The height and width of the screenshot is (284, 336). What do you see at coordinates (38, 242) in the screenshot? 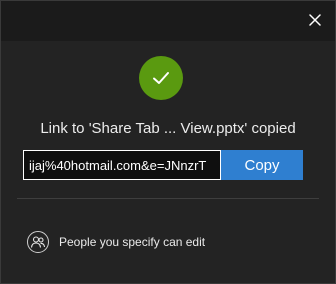
I see `people-icon` at bounding box center [38, 242].